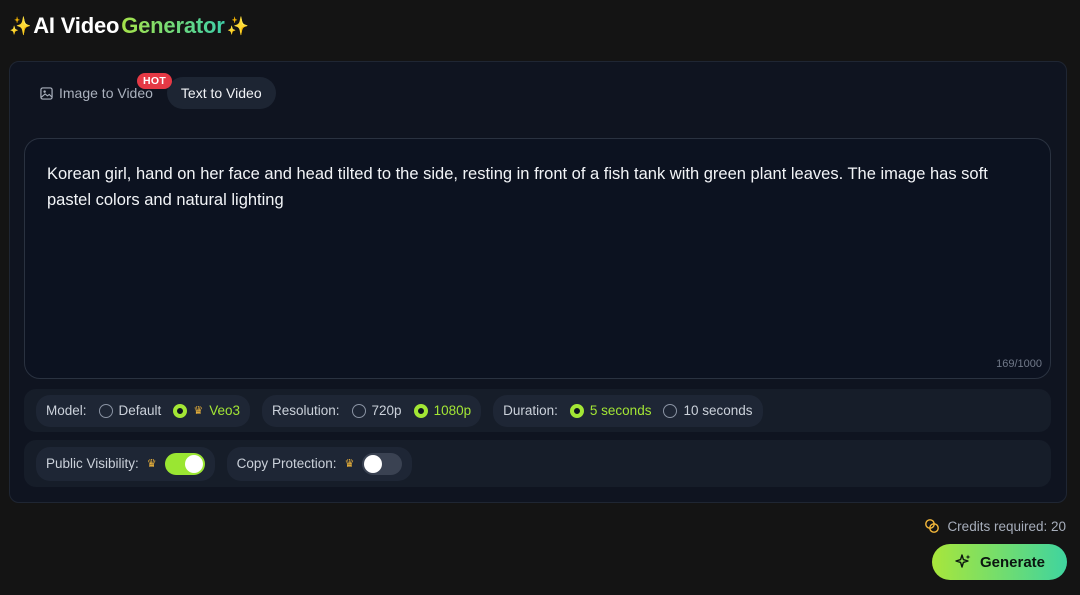 This screenshot has height=595, width=1080. Describe the element at coordinates (620, 410) in the screenshot. I see `option-label: 5 seconds` at that location.